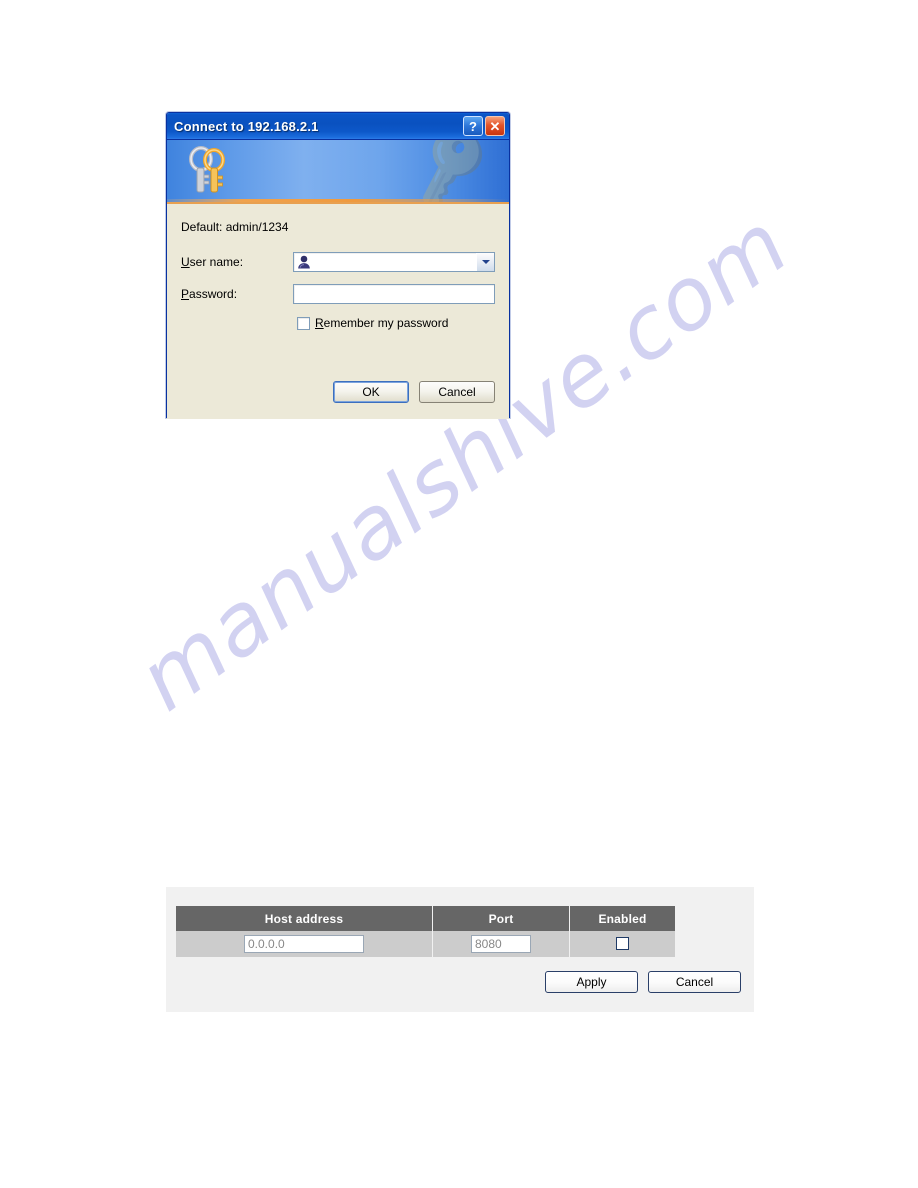 This screenshot has width=918, height=1188. What do you see at coordinates (450, 172) in the screenshot?
I see `banner-ghost-key-icon: 🔑` at bounding box center [450, 172].